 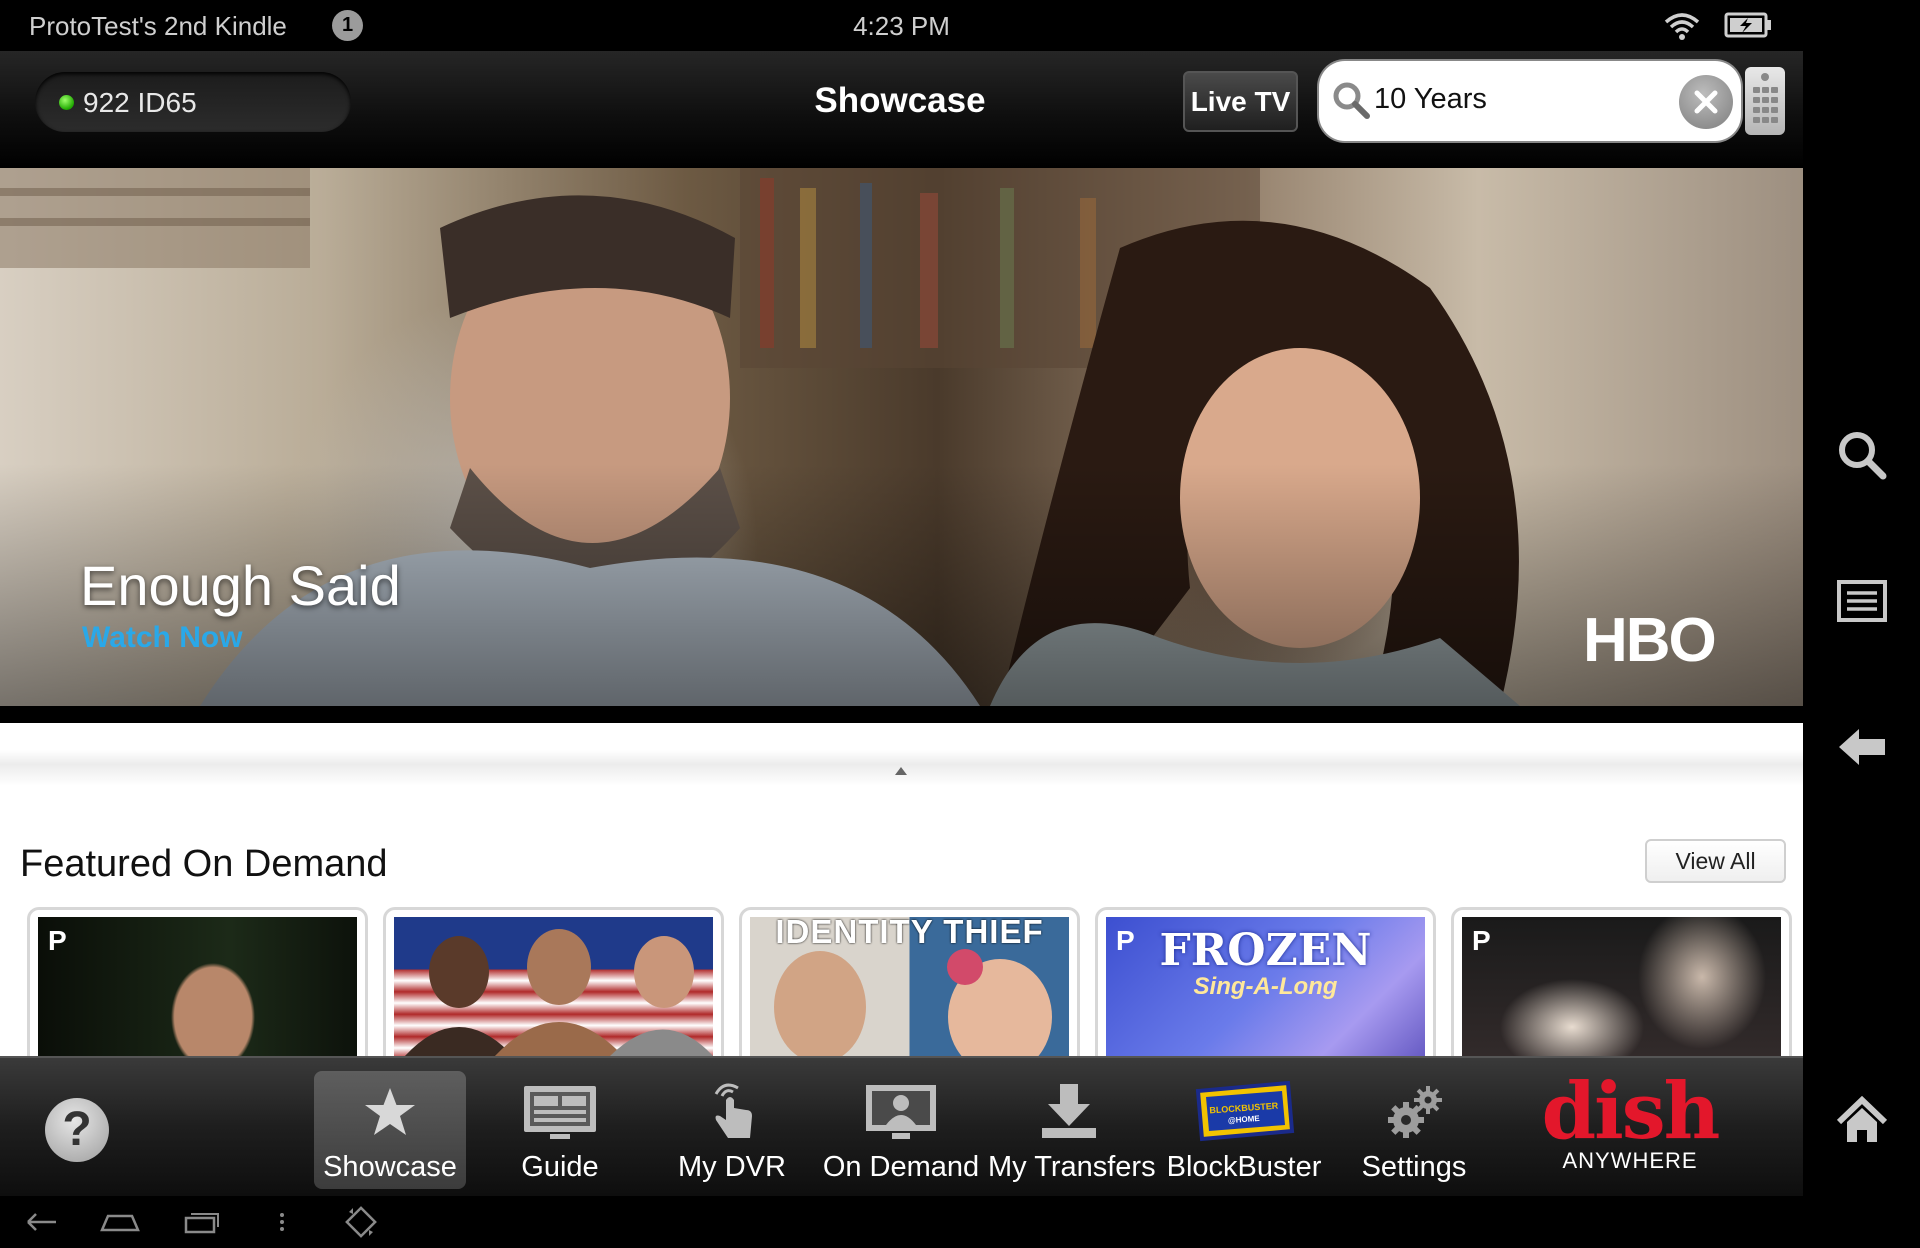 I want to click on touch-icon, so click(x=732, y=1112).